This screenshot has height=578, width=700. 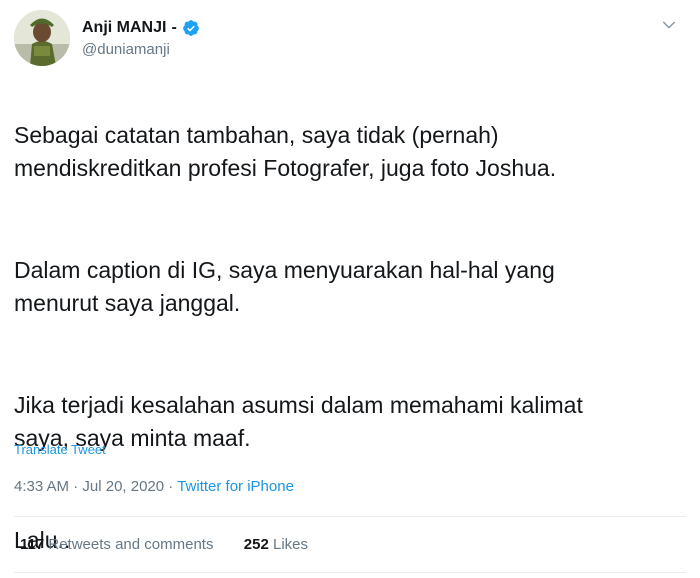 What do you see at coordinates (235, 486) in the screenshot?
I see `tweet-source-link: Twitter for iPhone` at bounding box center [235, 486].